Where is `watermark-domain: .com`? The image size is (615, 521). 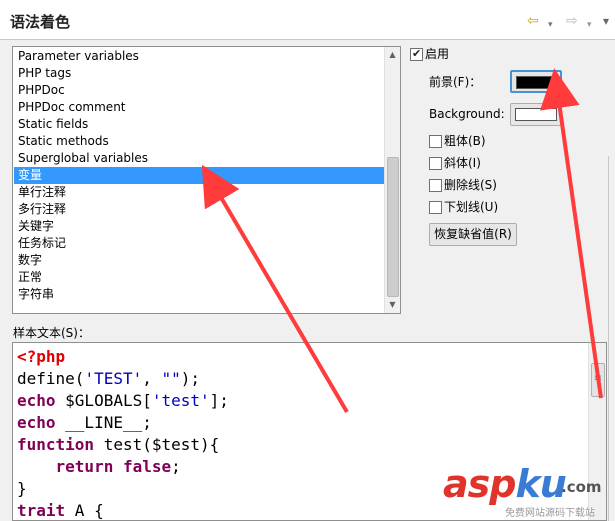 watermark-domain: .com is located at coordinates (581, 487).